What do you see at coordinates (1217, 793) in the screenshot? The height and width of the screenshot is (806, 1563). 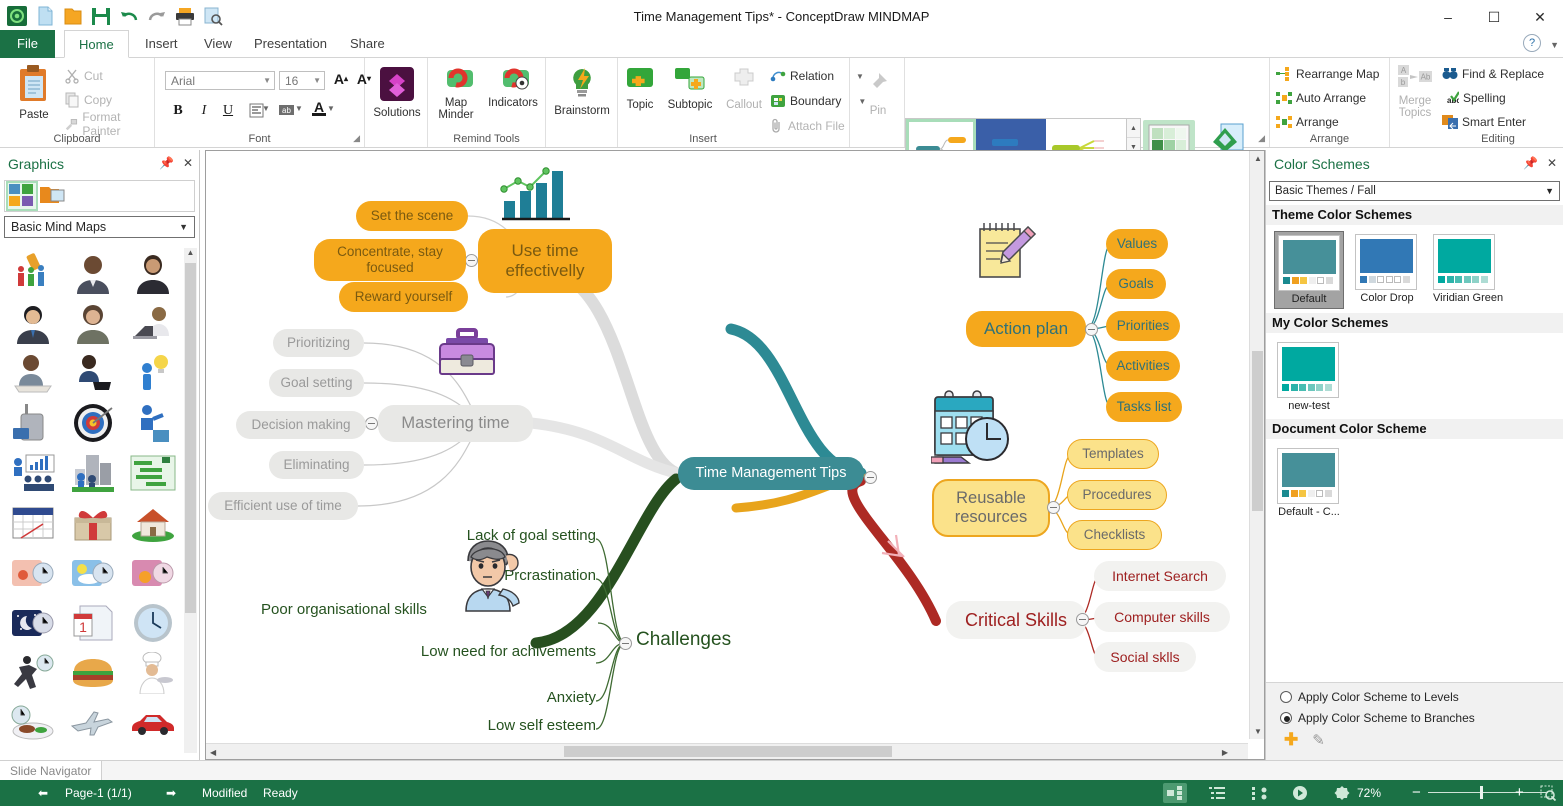 I see `outline-view-button` at bounding box center [1217, 793].